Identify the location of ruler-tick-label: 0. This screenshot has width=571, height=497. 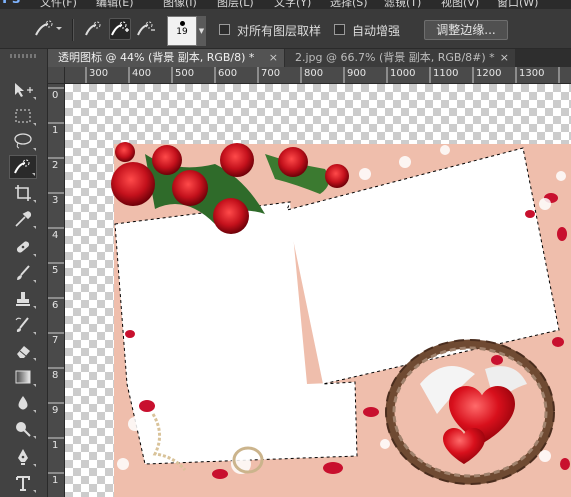
(55, 95).